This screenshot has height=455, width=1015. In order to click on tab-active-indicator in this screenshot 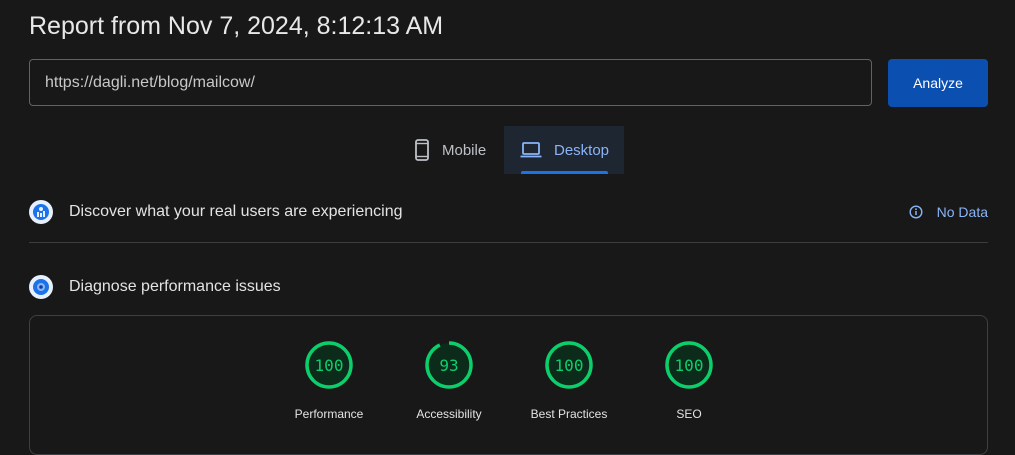, I will do `click(564, 172)`.